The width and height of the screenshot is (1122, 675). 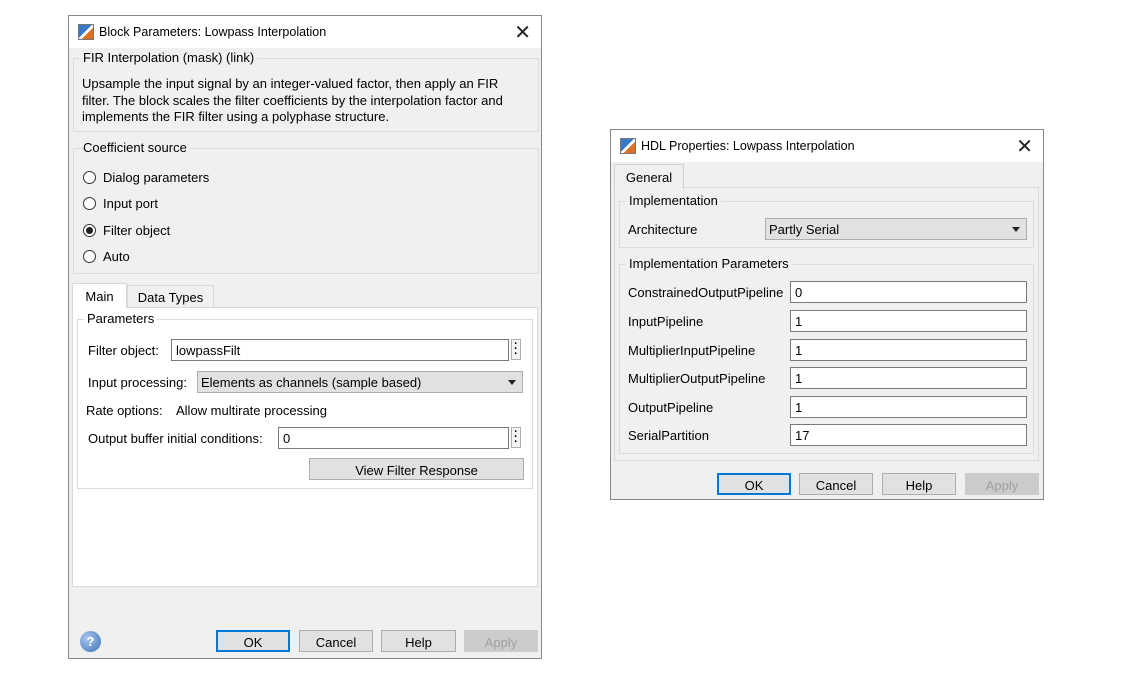 What do you see at coordinates (252, 410) in the screenshot?
I see `rate-options-value: Allow multirate processing` at bounding box center [252, 410].